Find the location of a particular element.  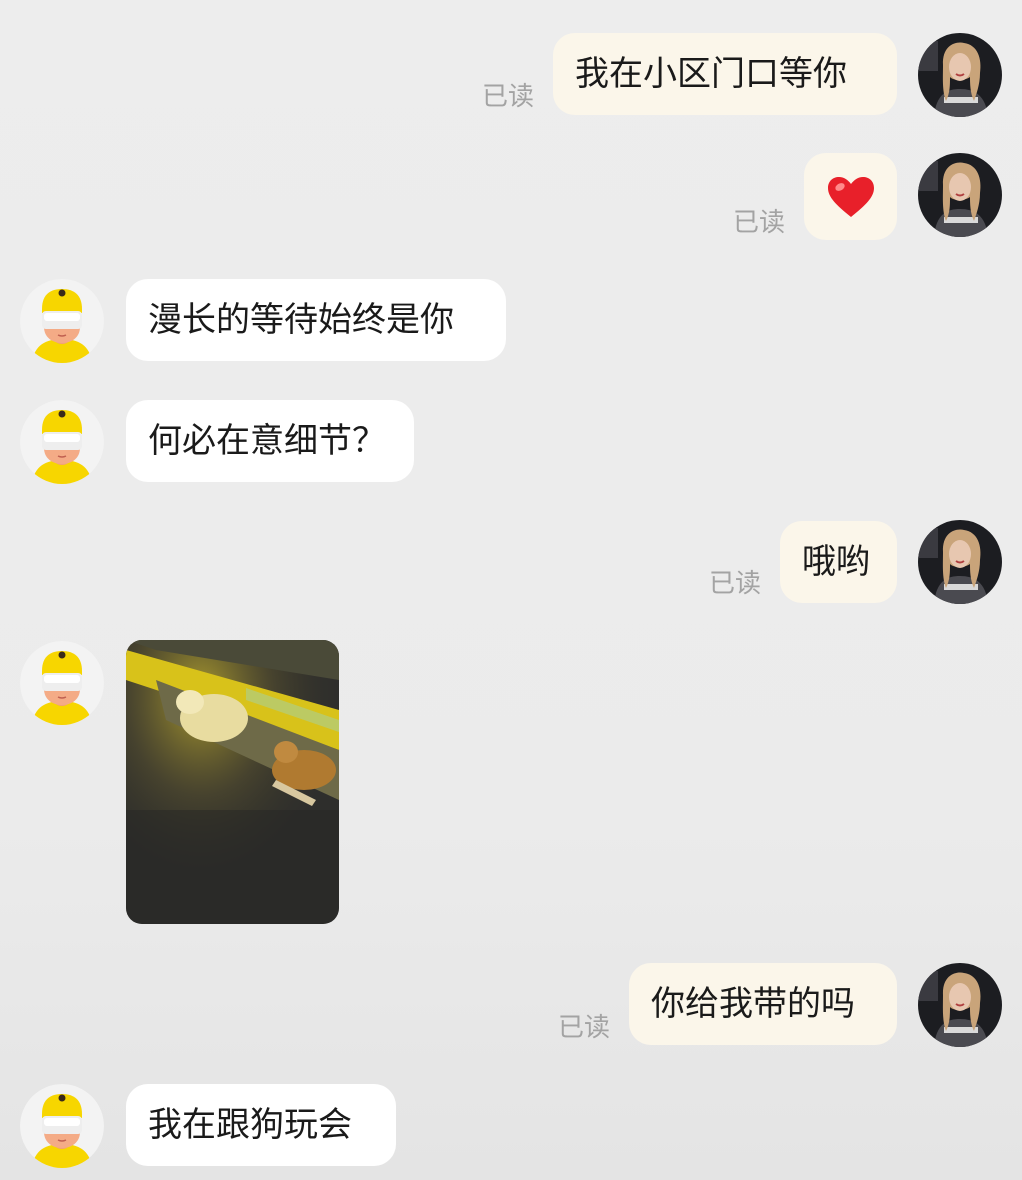

message-bubble-received: 漫长的等待始终是你 is located at coordinates (316, 320).